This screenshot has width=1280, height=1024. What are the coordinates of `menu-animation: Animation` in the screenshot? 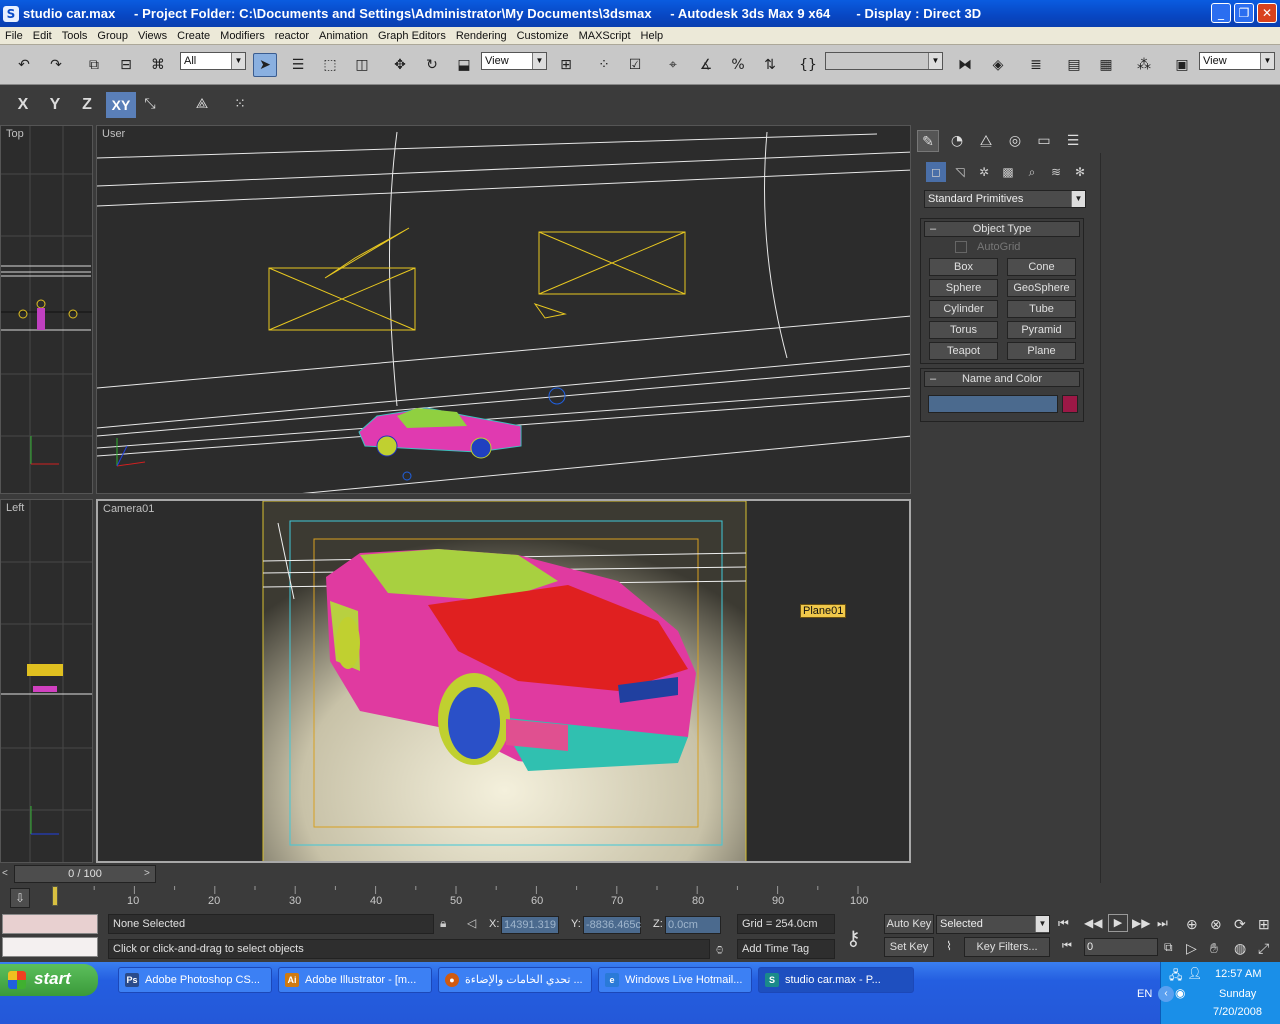 It's located at (343, 36).